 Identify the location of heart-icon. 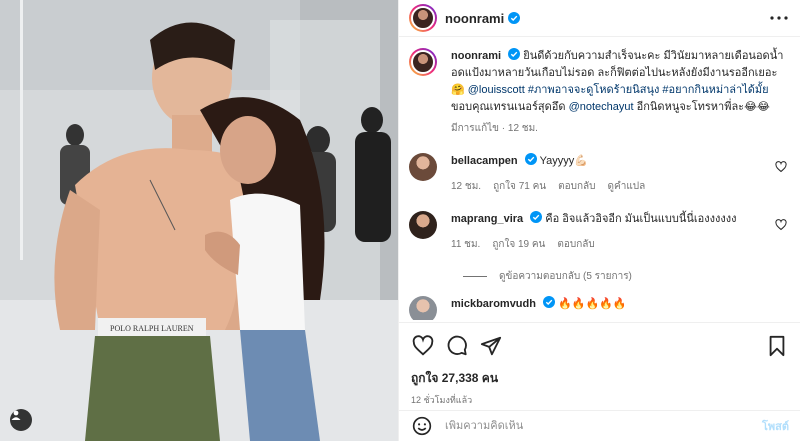
(423, 345).